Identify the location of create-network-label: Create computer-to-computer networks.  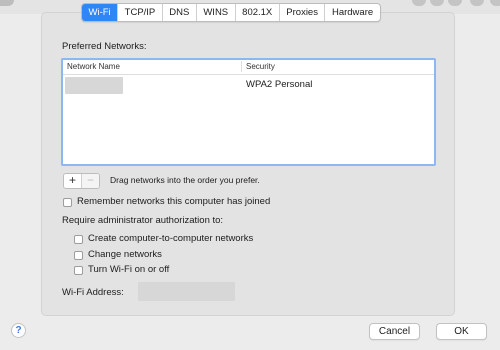
(171, 238).